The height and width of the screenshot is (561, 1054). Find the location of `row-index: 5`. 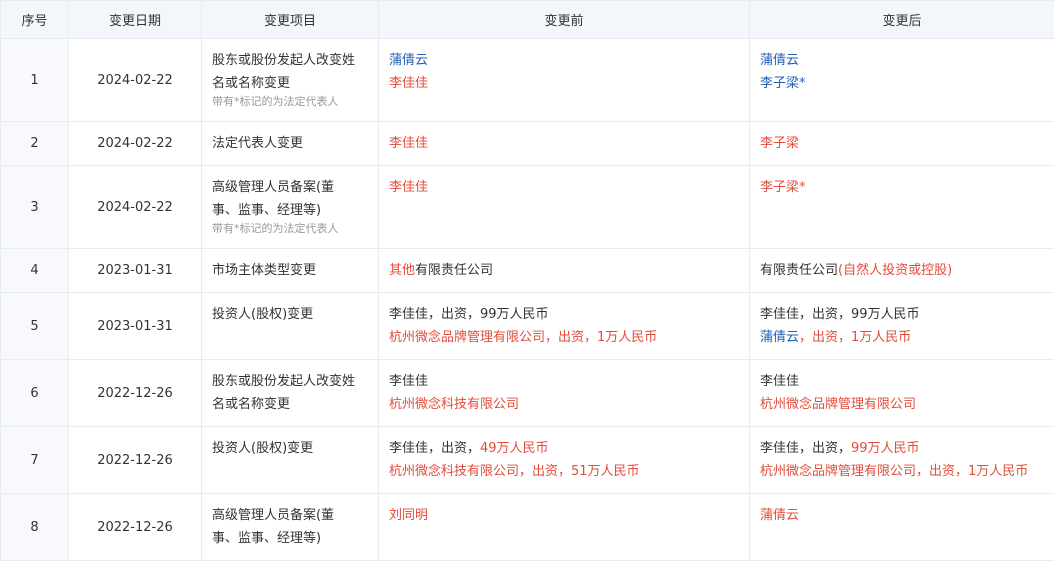

row-index: 5 is located at coordinates (35, 326).